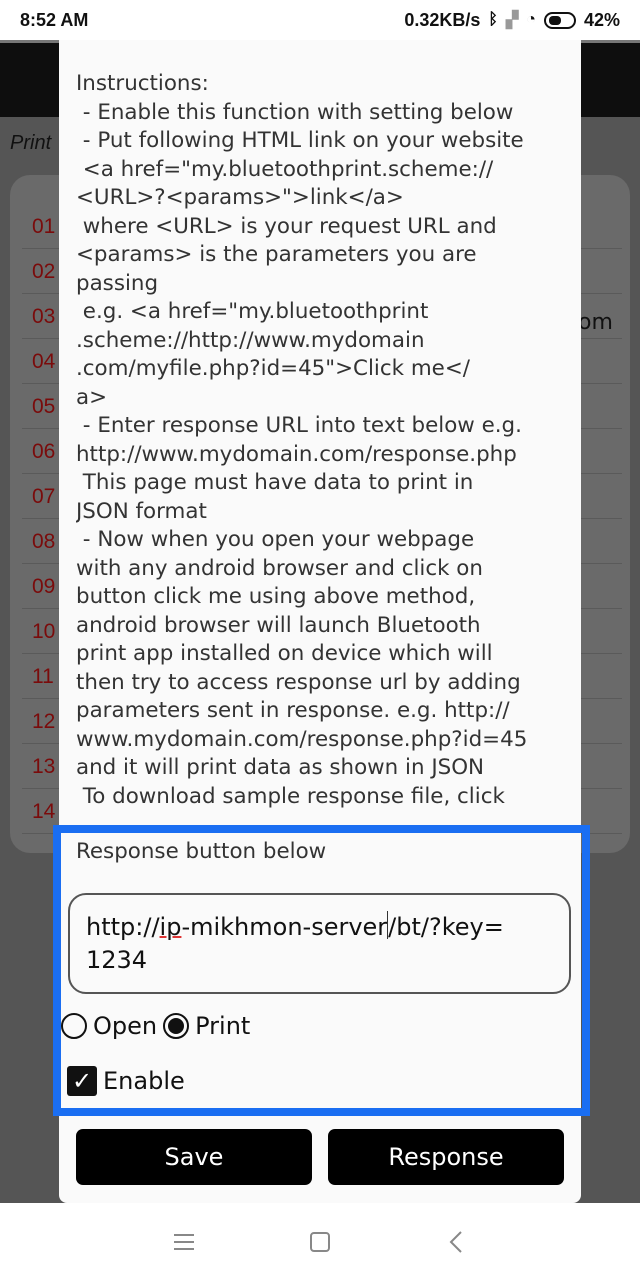  What do you see at coordinates (44, 721) in the screenshot?
I see `background-row-number: 12` at bounding box center [44, 721].